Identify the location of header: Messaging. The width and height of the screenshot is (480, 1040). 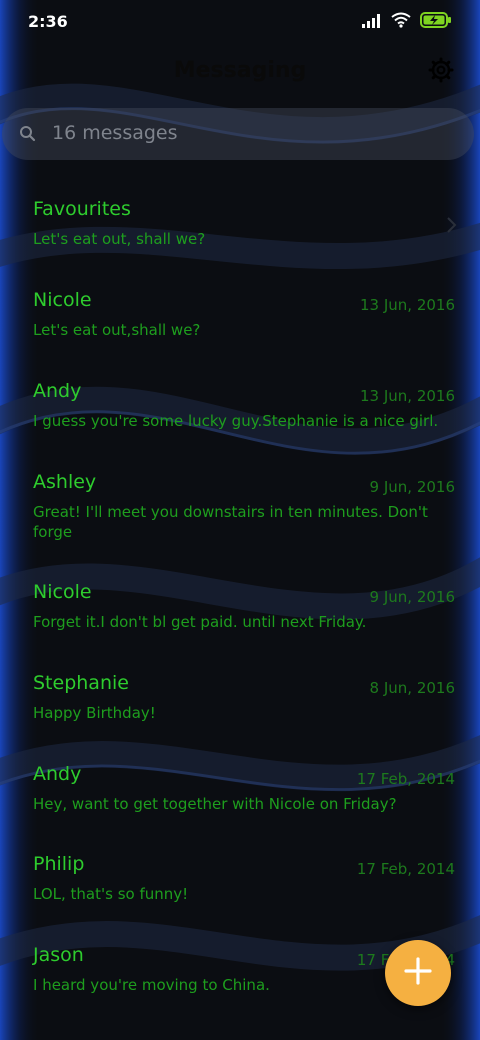
(240, 72).